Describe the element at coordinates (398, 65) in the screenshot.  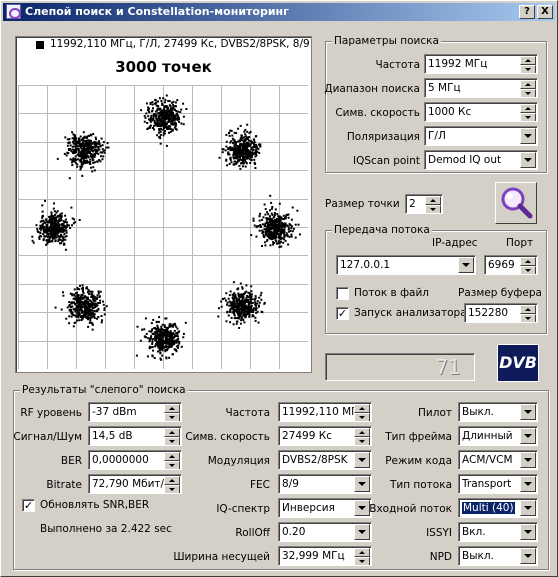
I see `freq-label: Частота` at that location.